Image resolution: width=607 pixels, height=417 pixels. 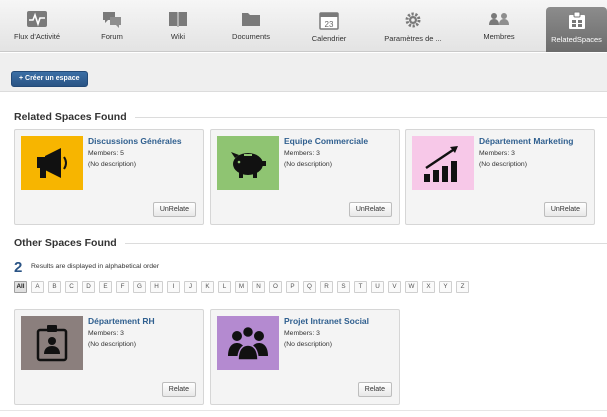 I want to click on result-count: 2, so click(x=18, y=267).